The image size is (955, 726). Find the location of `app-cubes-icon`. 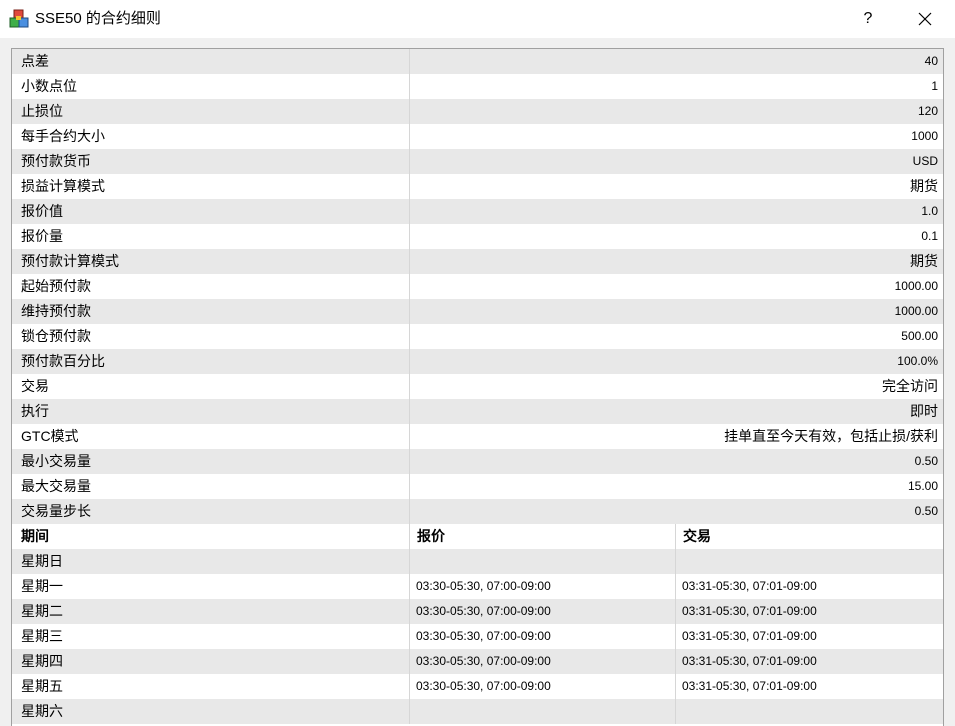

app-cubes-icon is located at coordinates (19, 19).